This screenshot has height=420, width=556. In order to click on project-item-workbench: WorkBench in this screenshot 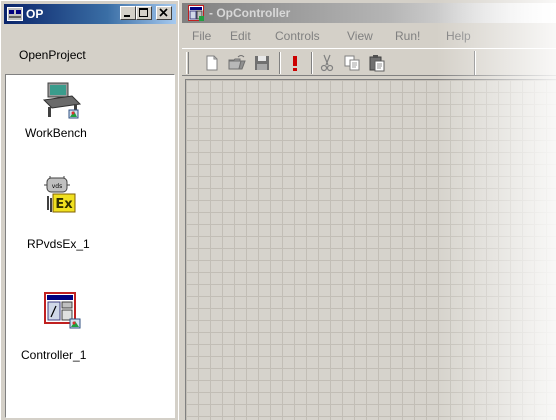, I will do `click(86, 115)`.